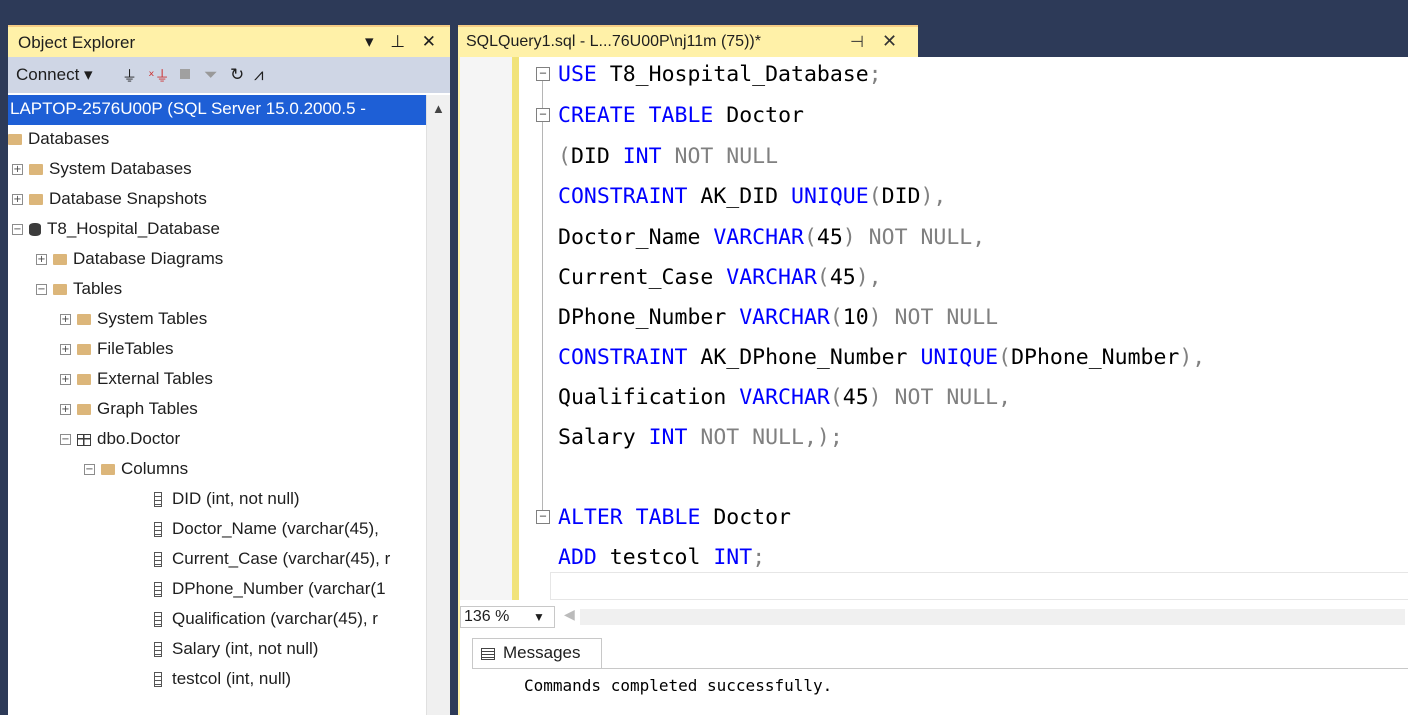 The height and width of the screenshot is (715, 1408). What do you see at coordinates (148, 258) in the screenshot?
I see `node-label: Database Diagrams` at bounding box center [148, 258].